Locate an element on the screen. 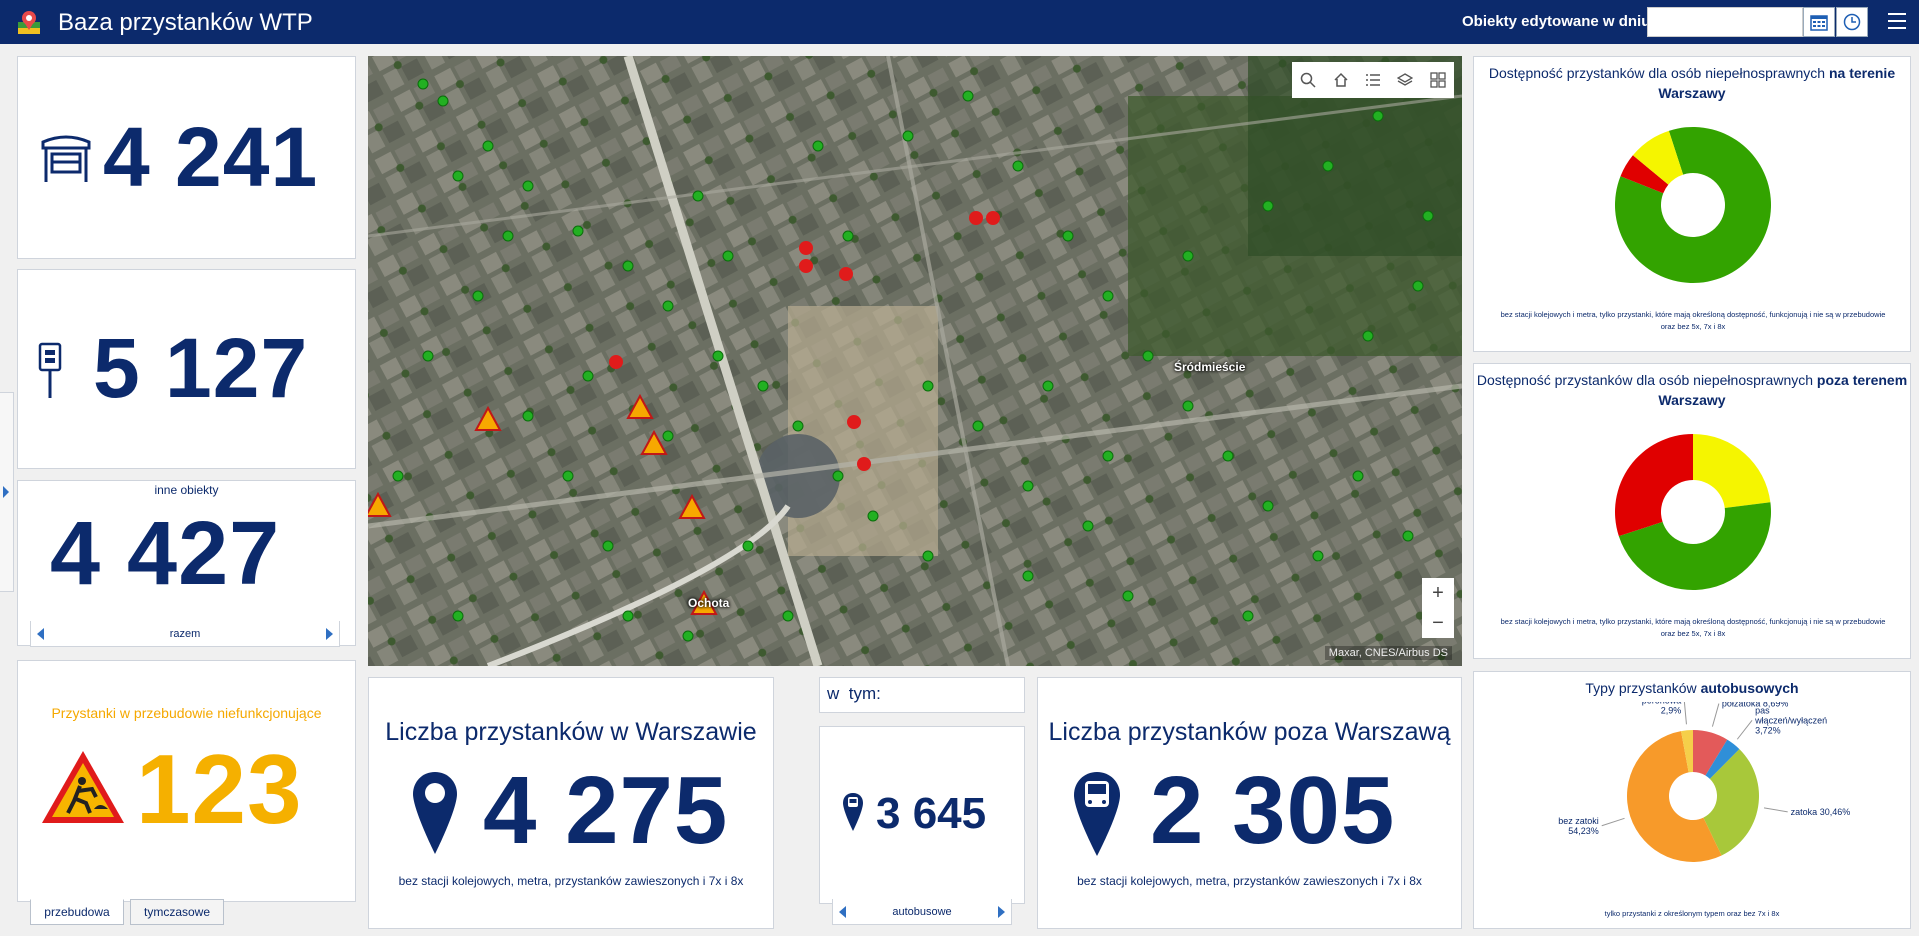  other-objects-nav: razem is located at coordinates (185, 634).